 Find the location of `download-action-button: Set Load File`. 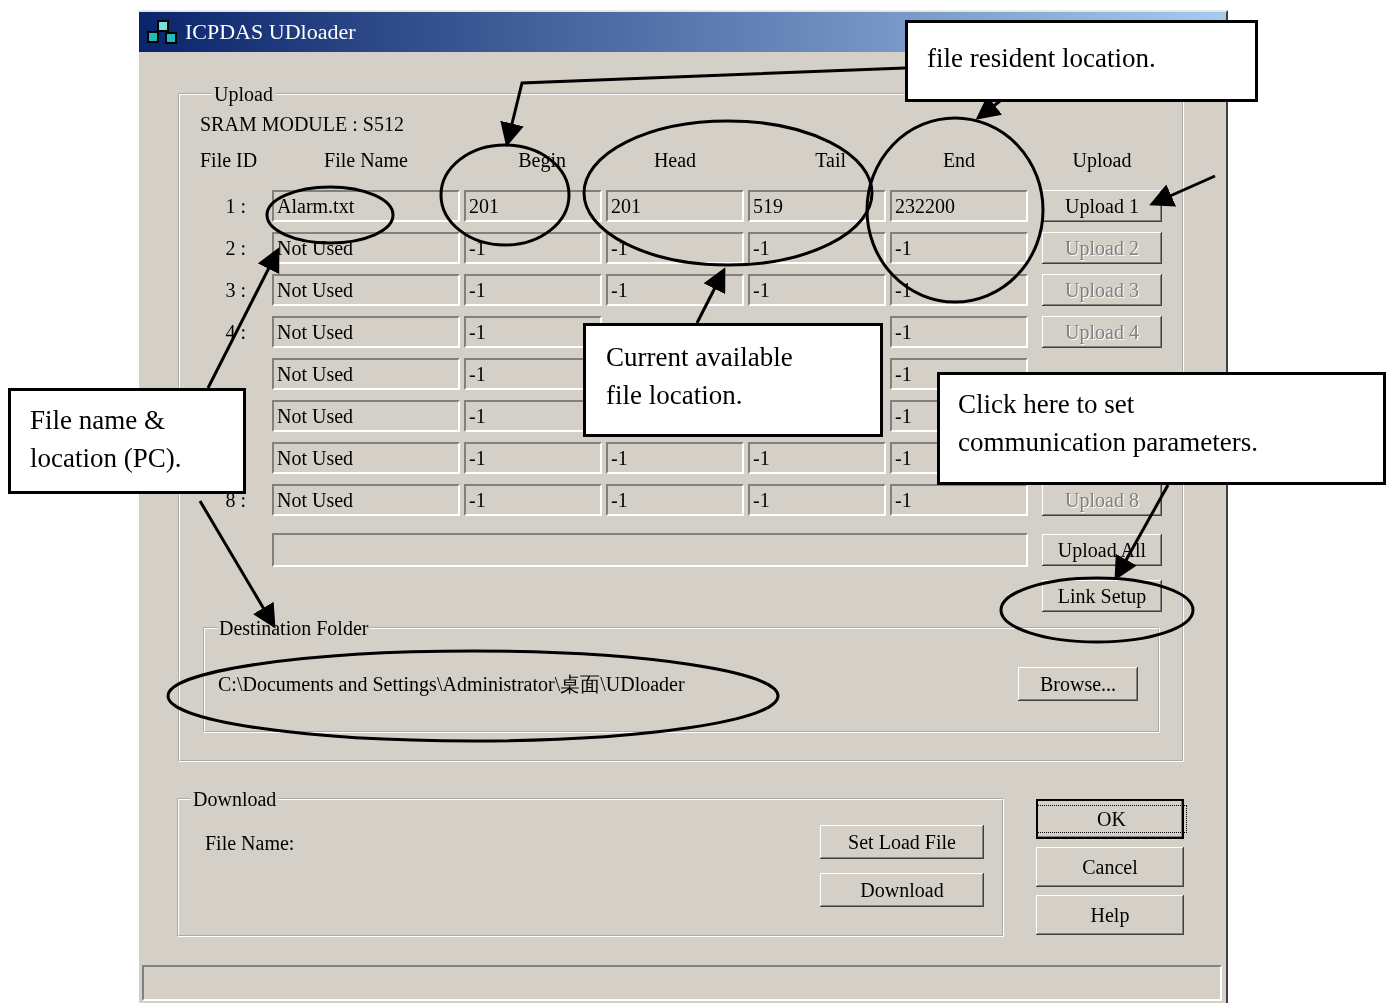

download-action-button: Set Load File is located at coordinates (902, 842).